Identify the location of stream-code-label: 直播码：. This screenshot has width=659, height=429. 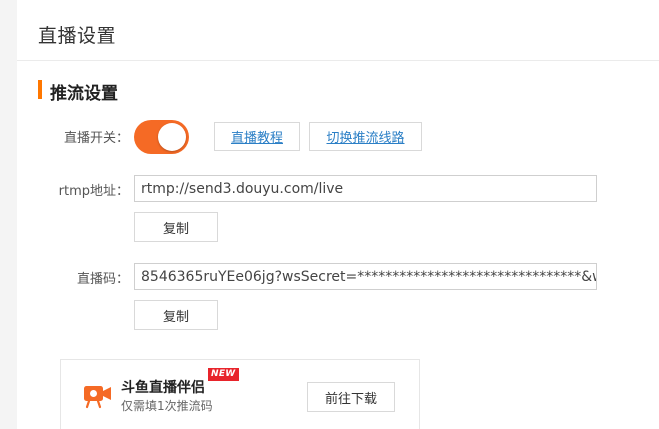
(102, 279).